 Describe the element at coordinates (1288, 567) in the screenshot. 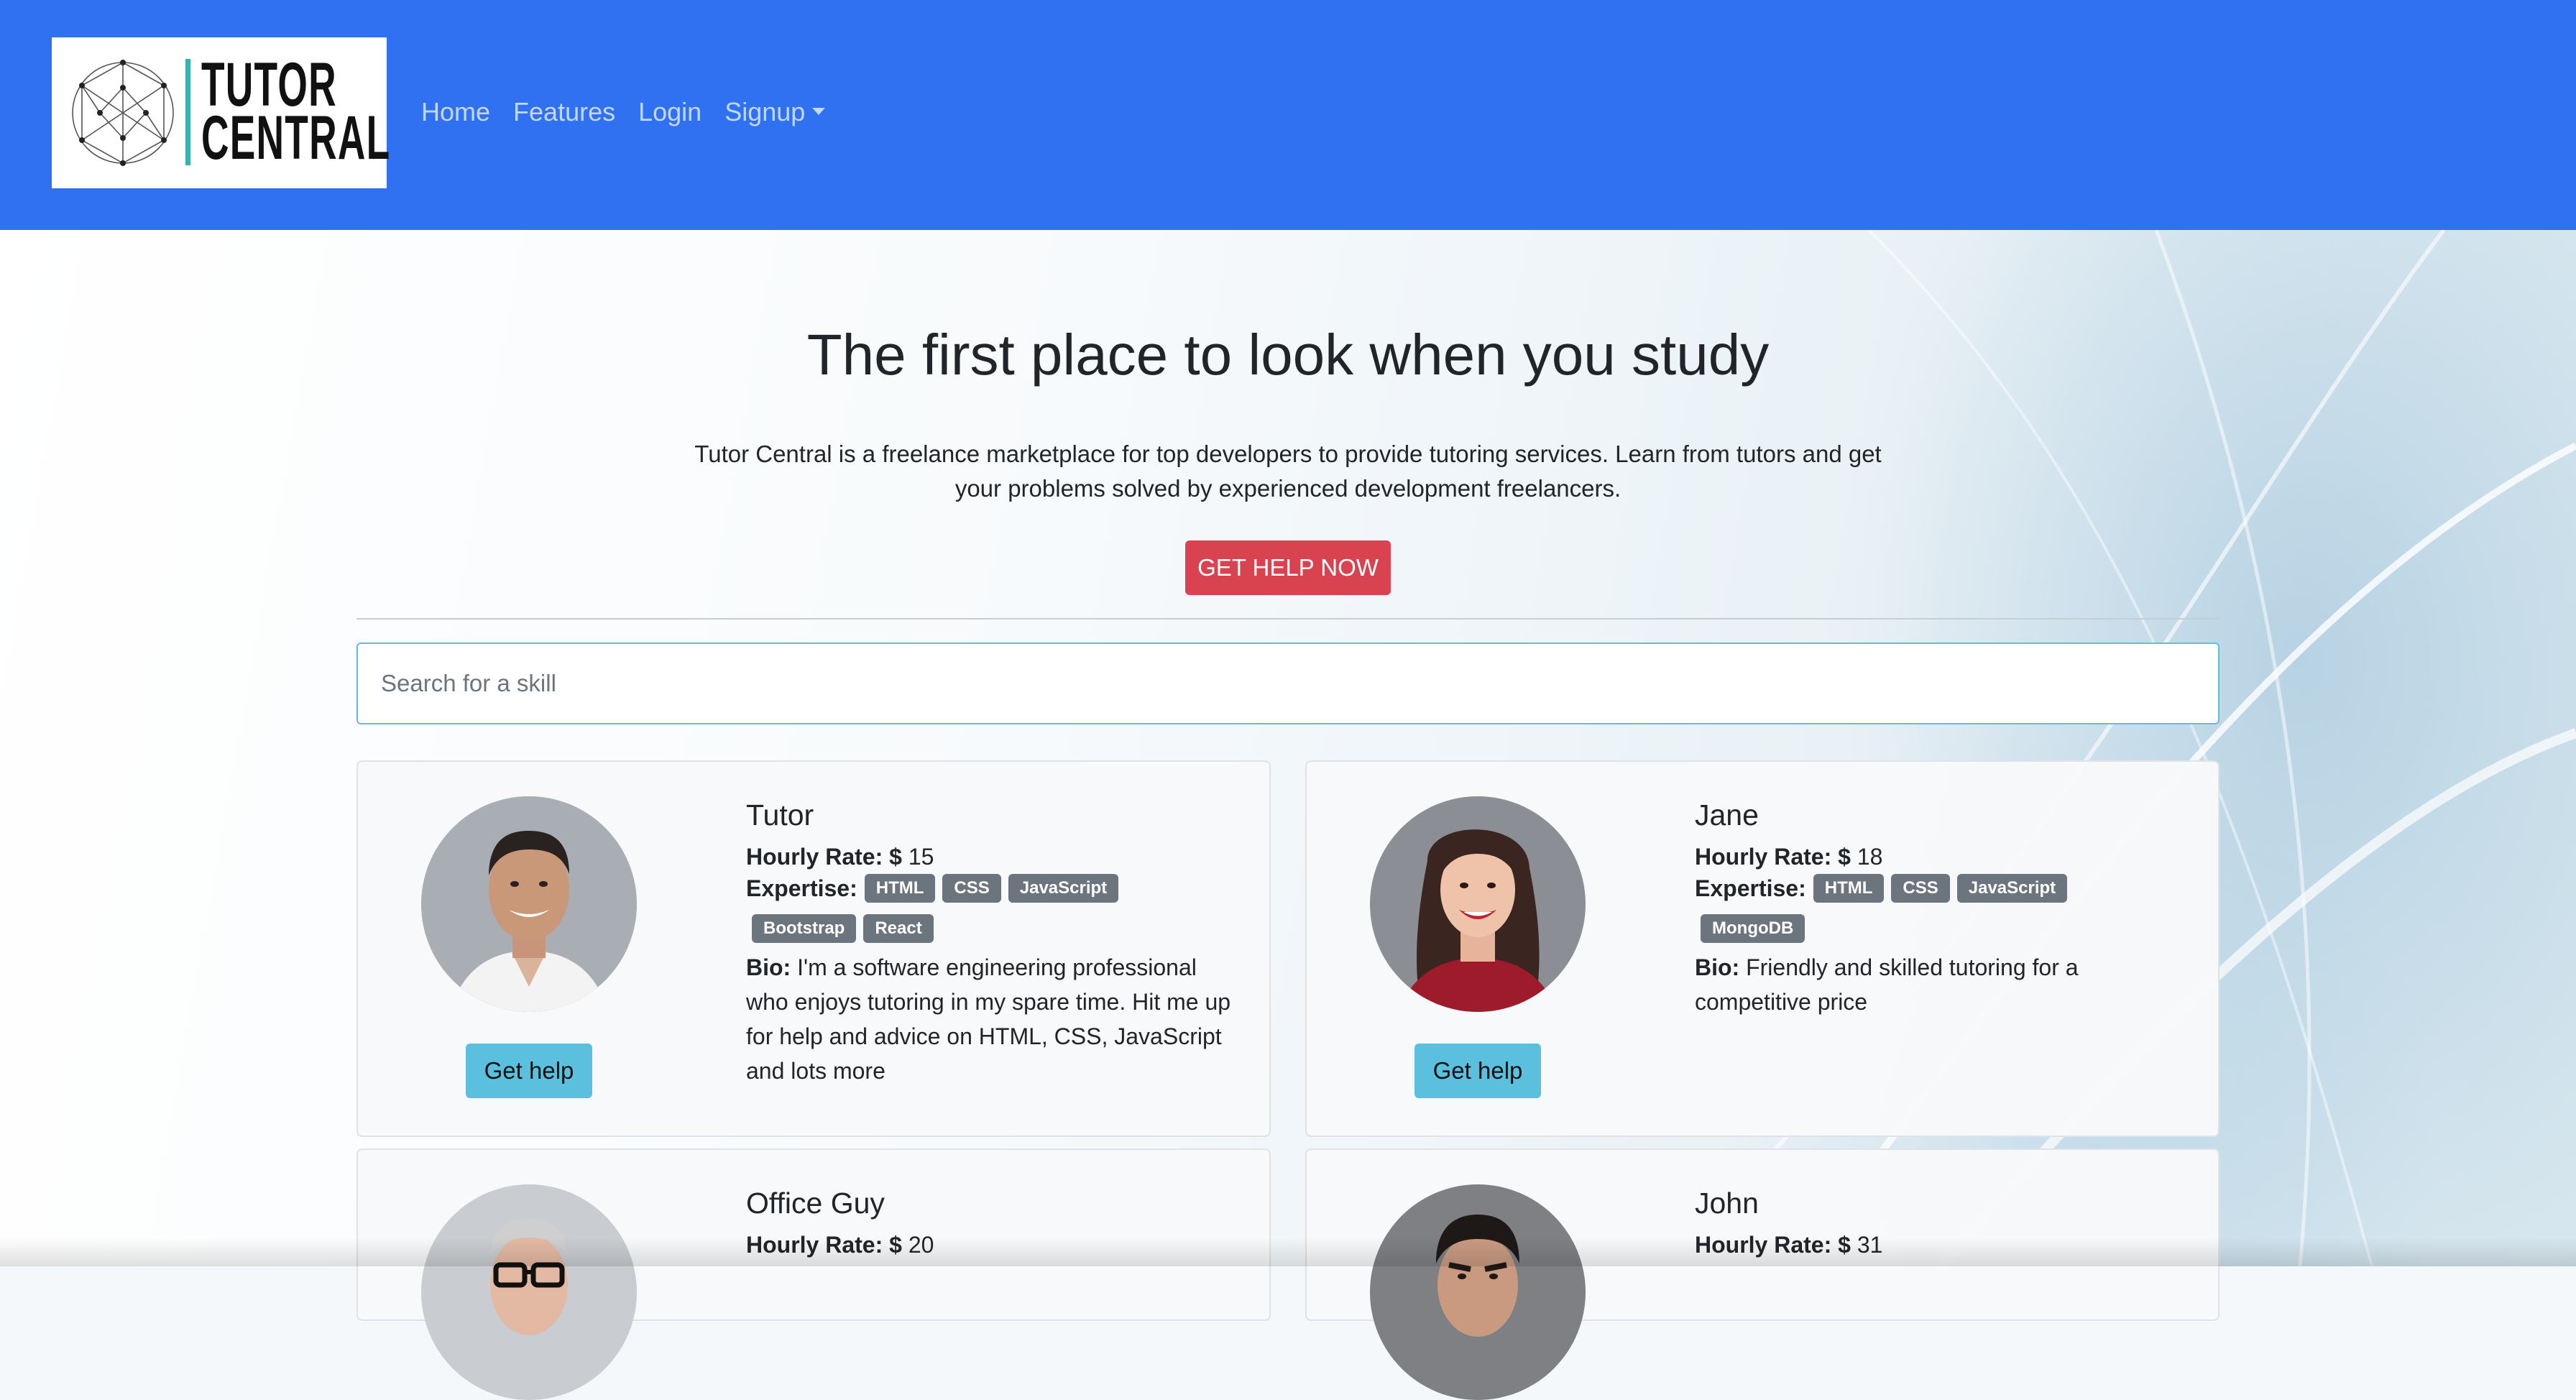

I see `get-help-now-button: GET HELP NOW` at that location.